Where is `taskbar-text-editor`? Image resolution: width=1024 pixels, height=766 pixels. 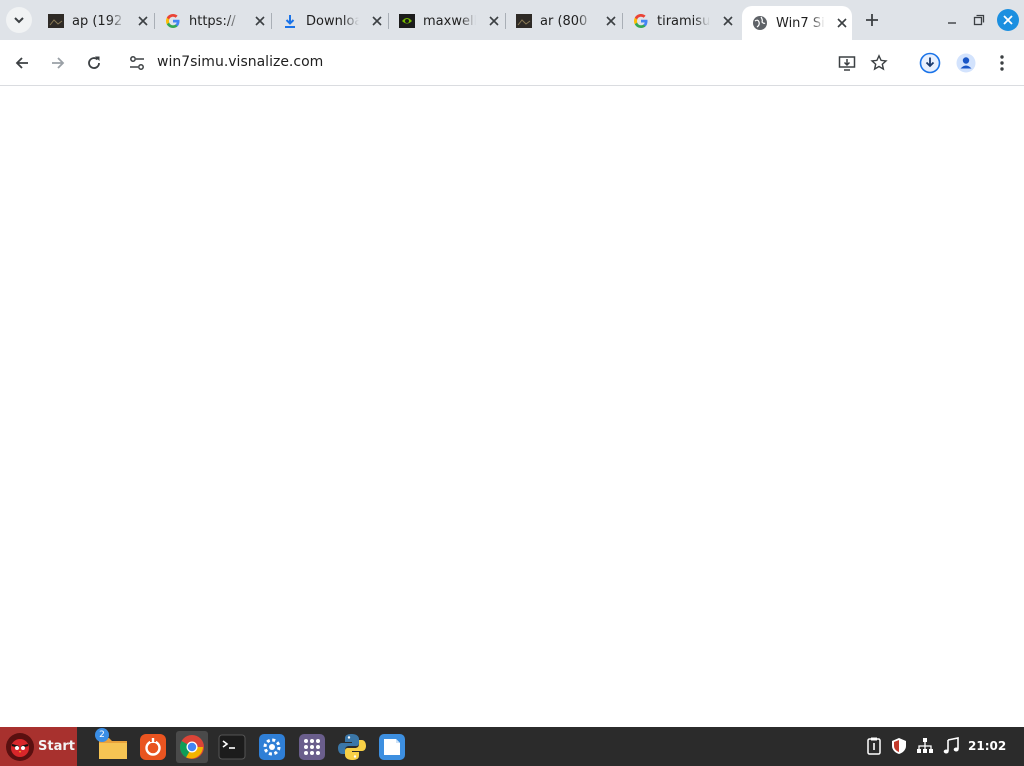 taskbar-text-editor is located at coordinates (392, 747).